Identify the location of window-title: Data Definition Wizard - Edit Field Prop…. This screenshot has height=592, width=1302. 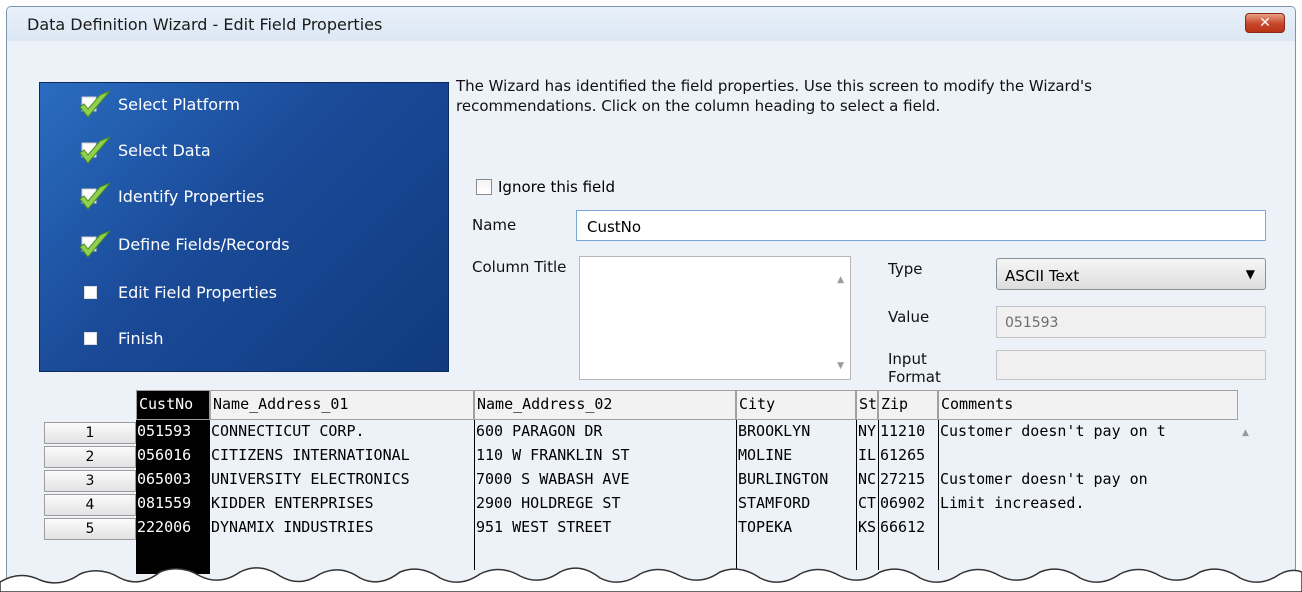
(205, 24).